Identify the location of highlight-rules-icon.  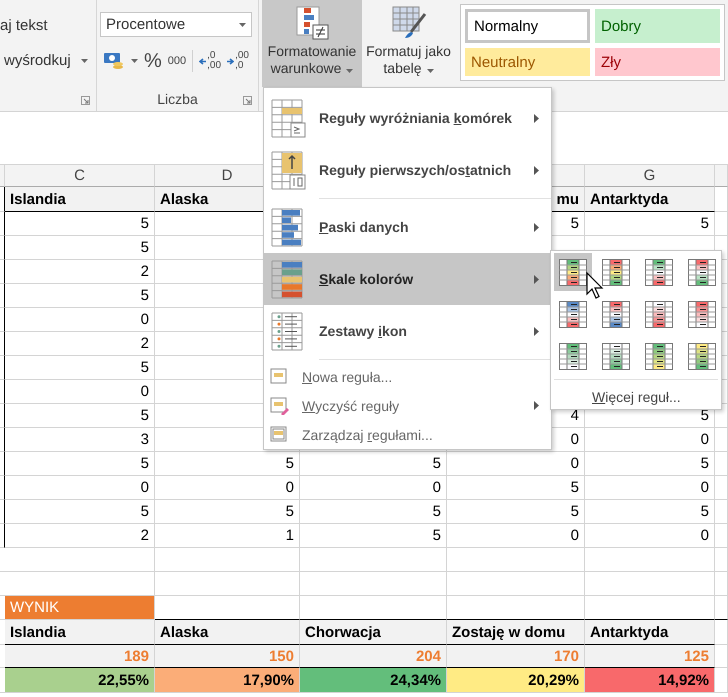
(288, 118).